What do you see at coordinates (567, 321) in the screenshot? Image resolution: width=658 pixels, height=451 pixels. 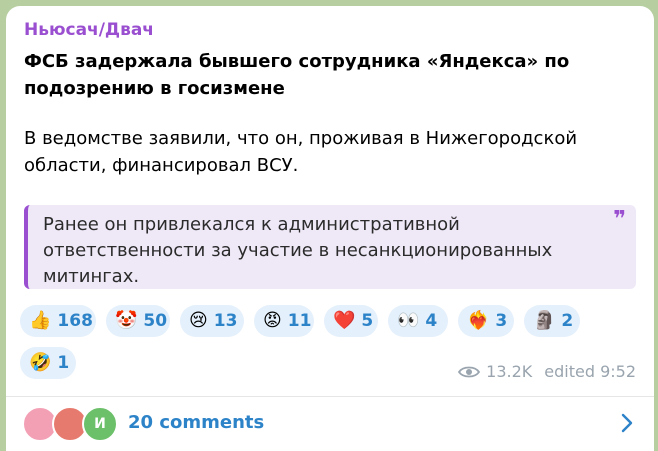 I see `reaction-count: 2` at bounding box center [567, 321].